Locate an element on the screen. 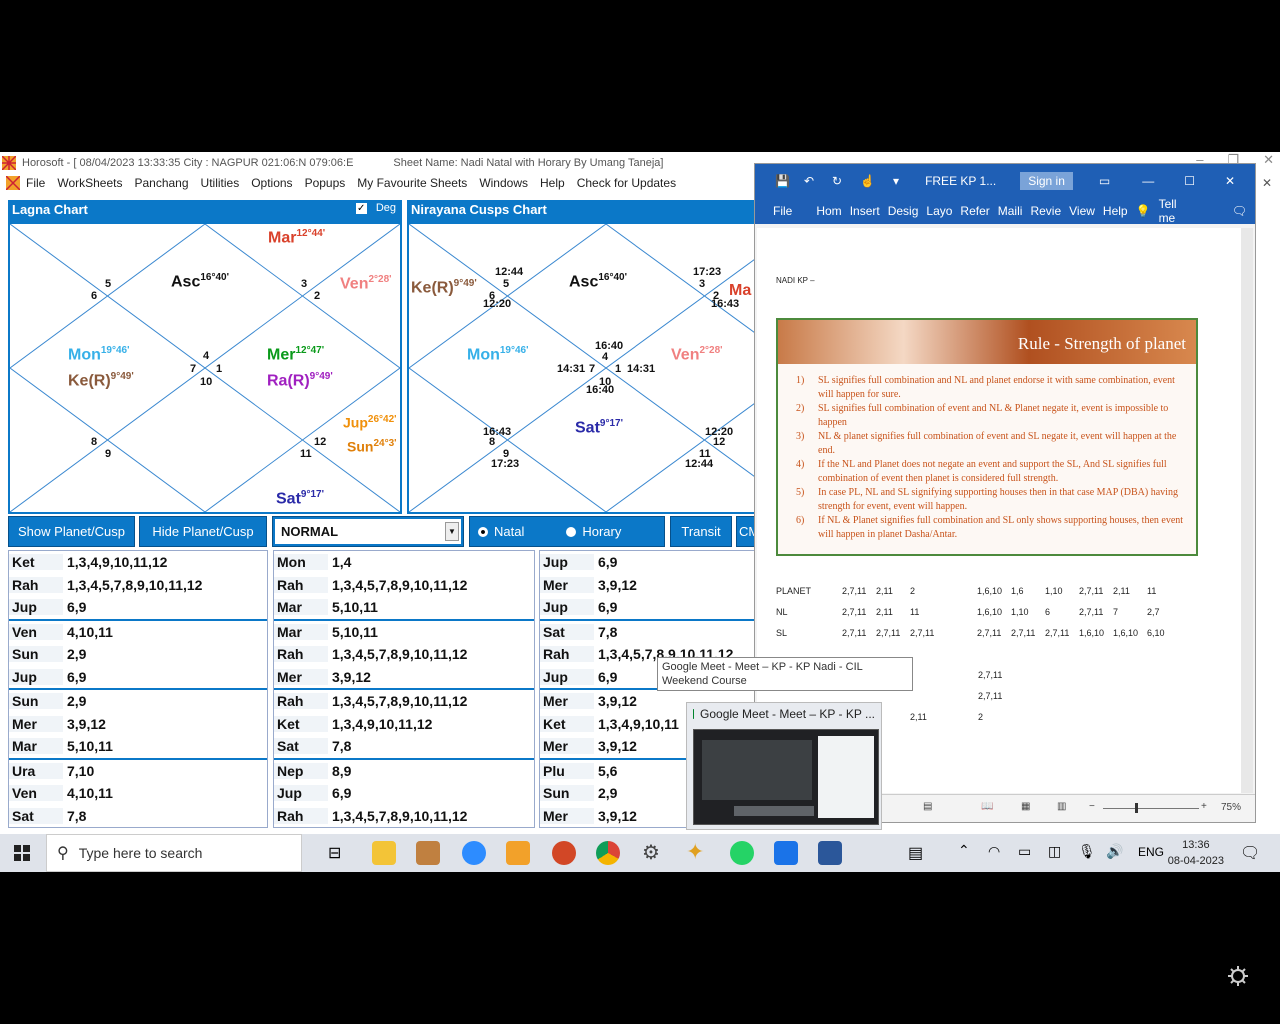 This screenshot has height=1024, width=1280. print-layout-icon: ▦ is located at coordinates (1025, 806).